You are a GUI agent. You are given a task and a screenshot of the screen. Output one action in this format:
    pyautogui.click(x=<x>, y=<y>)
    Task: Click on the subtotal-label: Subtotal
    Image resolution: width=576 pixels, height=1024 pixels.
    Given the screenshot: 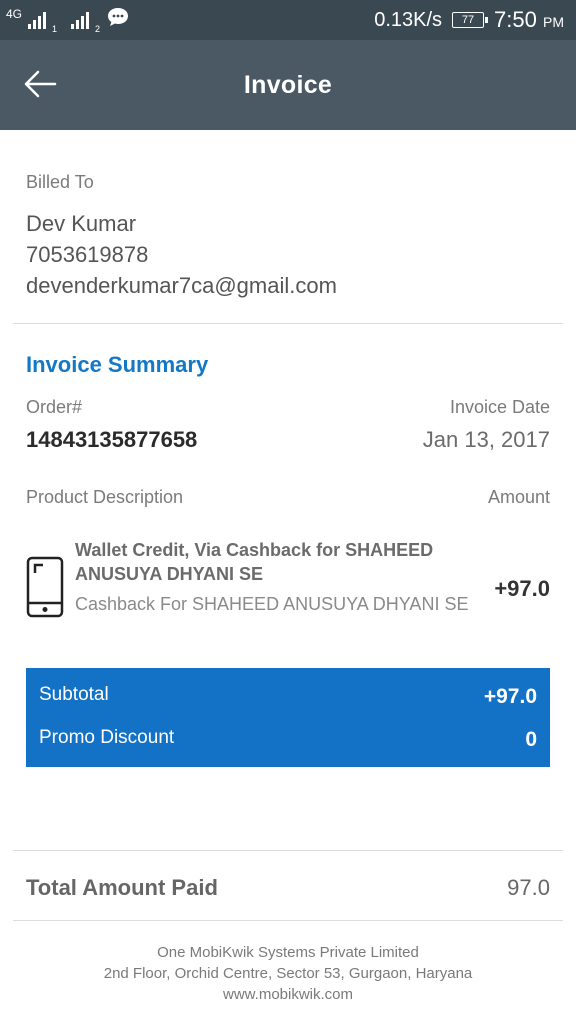 What is the action you would take?
    pyautogui.click(x=74, y=694)
    